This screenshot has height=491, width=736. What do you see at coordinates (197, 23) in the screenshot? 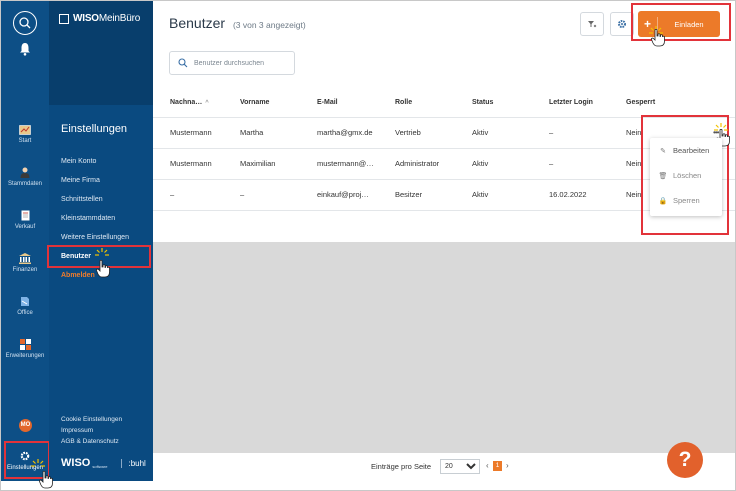
I see `page-title-text: Benutzer` at bounding box center [197, 23].